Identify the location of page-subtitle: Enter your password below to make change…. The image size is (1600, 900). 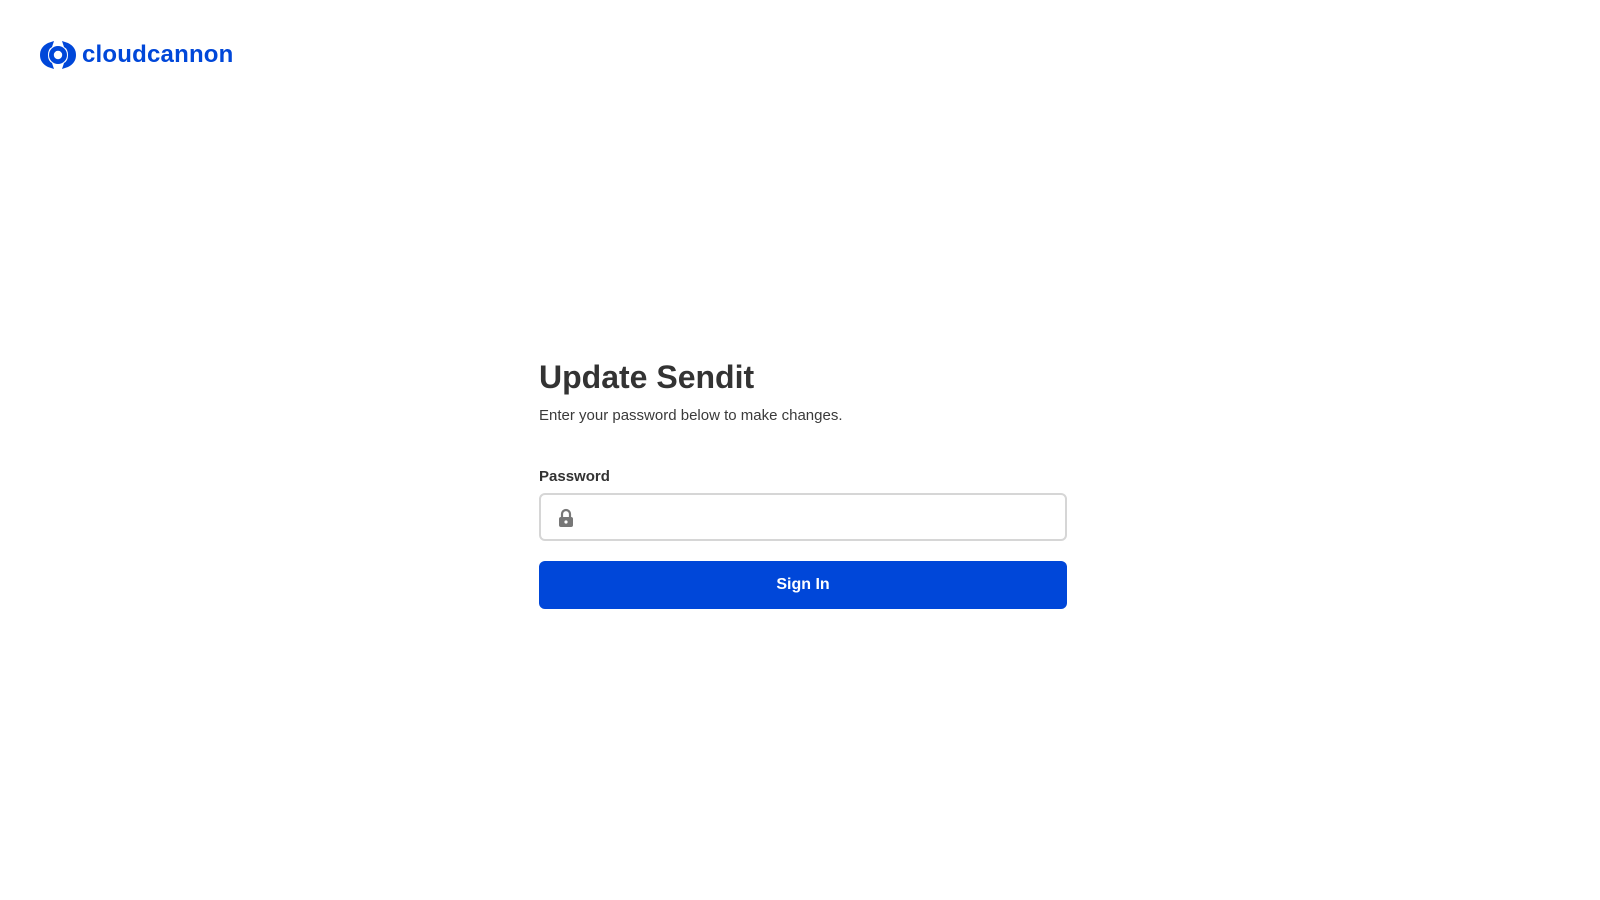
(691, 415).